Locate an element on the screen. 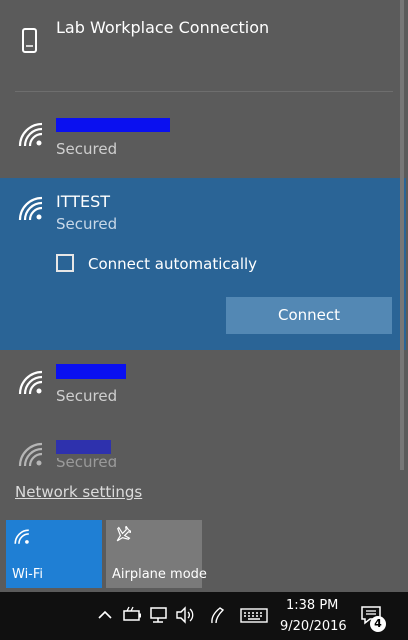 The image size is (408, 640). clock-date: 9/20/2016 is located at coordinates (313, 626).